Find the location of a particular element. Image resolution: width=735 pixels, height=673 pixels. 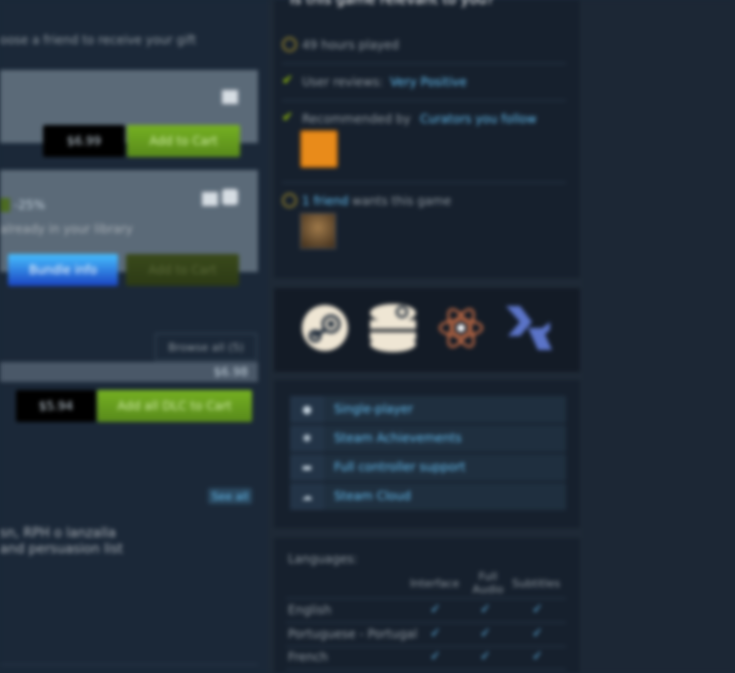

description-line-2: and persuasion list is located at coordinates (61, 549).